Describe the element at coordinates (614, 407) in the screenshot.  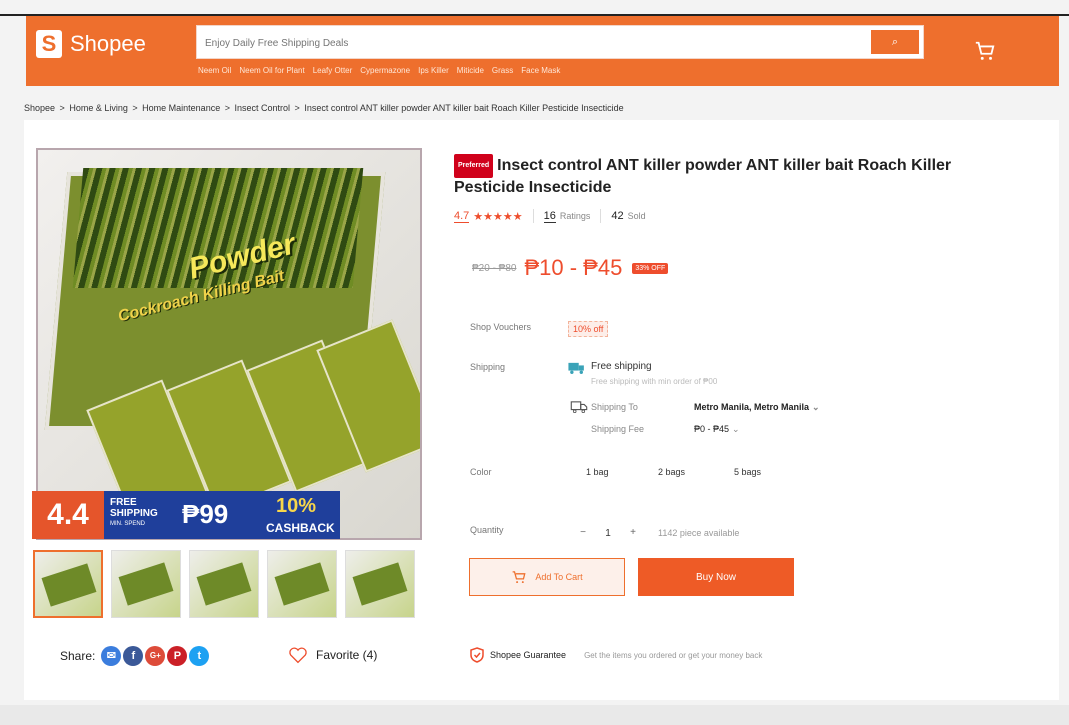
I see `shipping-to-label: Shipping To` at that location.